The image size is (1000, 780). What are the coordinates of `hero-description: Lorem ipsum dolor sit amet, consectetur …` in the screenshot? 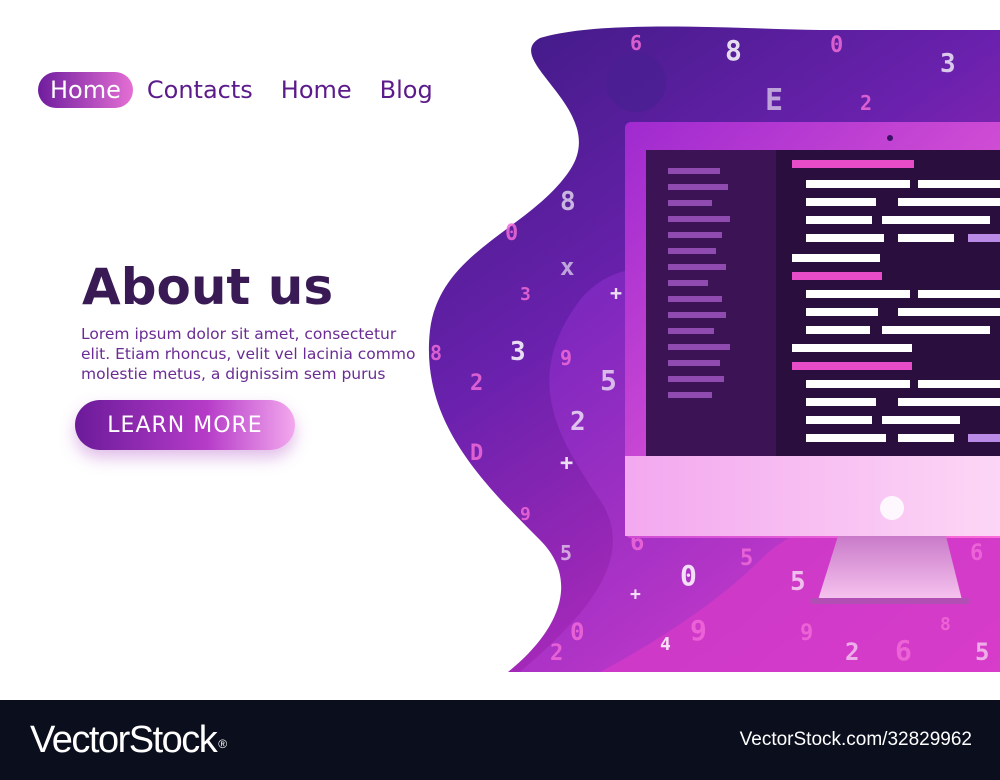 It's located at (248, 354).